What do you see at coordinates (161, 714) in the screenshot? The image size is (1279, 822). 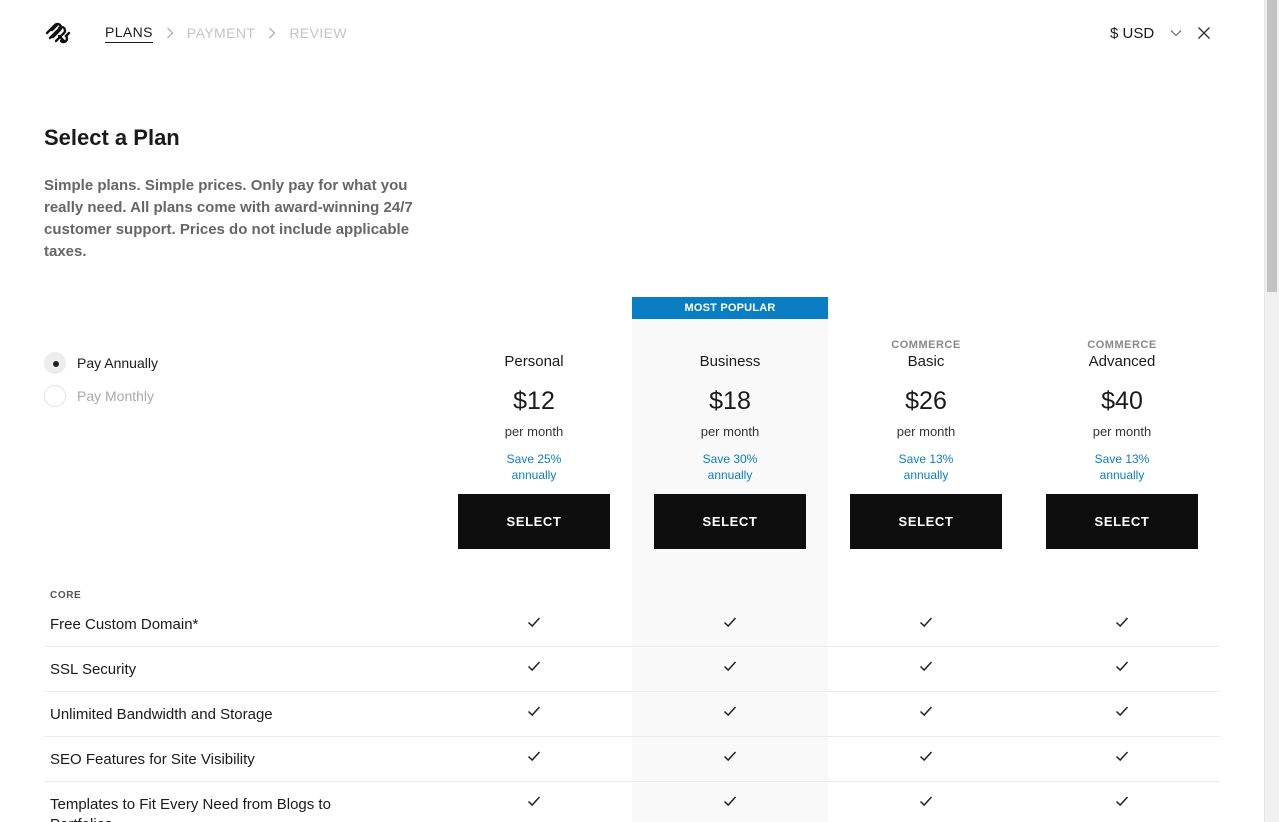 I see `feature-name: Unlimited Bandwidth and Storage` at bounding box center [161, 714].